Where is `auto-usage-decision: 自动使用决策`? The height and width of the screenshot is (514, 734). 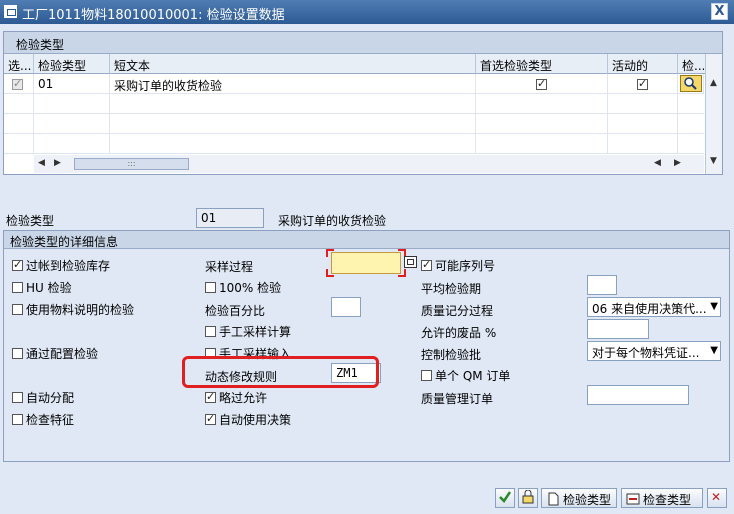
auto-usage-decision: 自动使用决策 is located at coordinates (248, 419).